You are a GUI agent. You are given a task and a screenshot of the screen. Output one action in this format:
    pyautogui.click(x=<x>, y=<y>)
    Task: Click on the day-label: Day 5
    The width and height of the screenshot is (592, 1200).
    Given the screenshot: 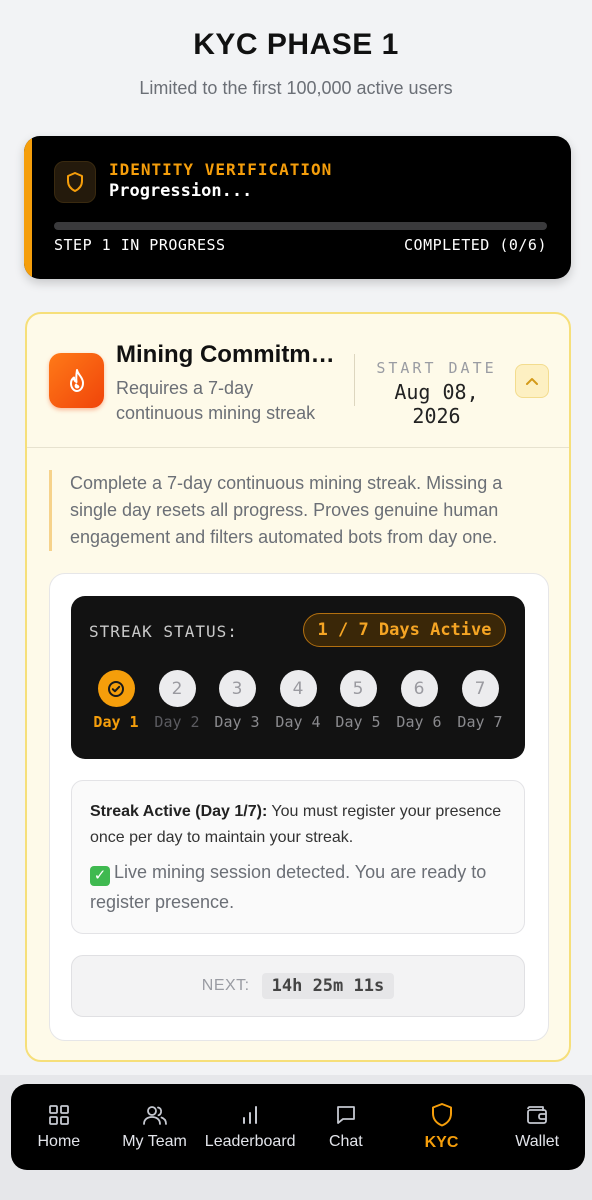 What is the action you would take?
    pyautogui.click(x=358, y=722)
    